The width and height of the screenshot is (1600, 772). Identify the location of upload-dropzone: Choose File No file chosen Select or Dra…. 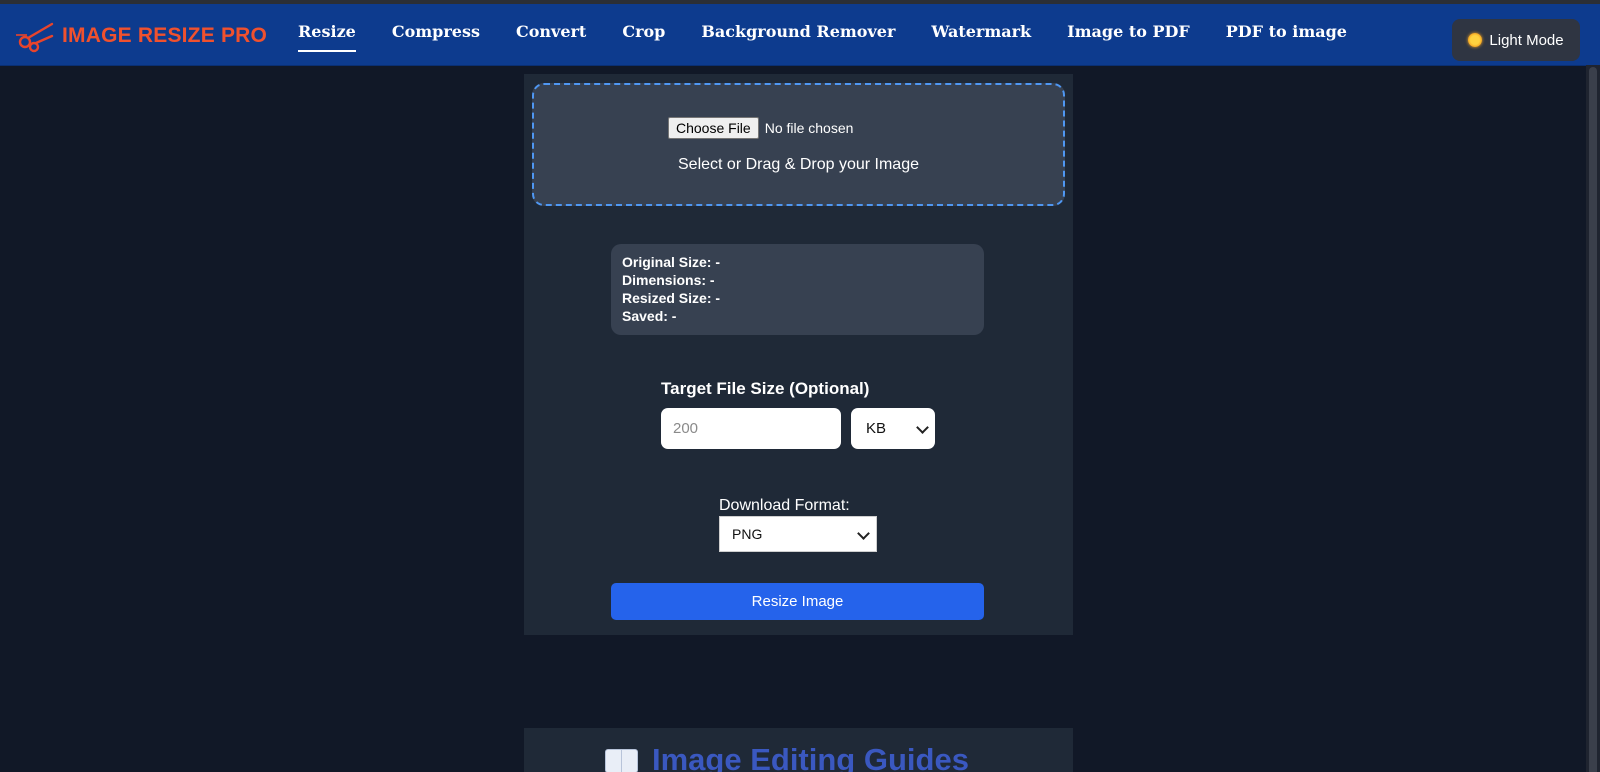
(798, 144).